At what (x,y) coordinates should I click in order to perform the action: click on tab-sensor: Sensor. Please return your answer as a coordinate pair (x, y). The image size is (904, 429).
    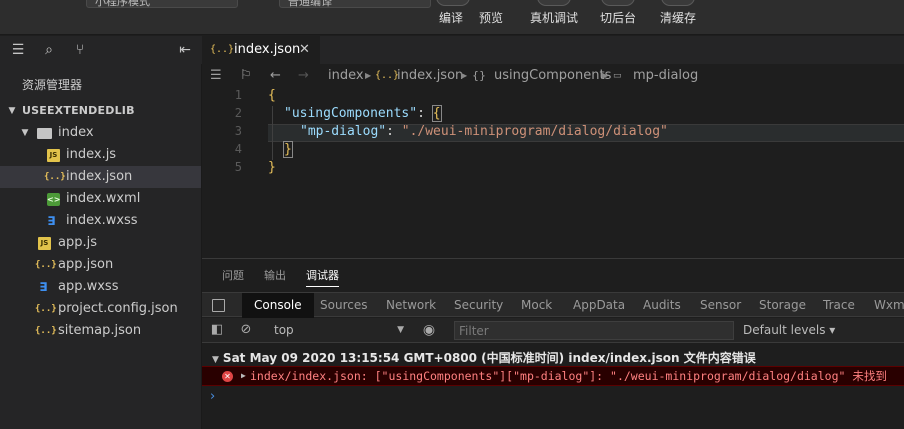
    Looking at the image, I should click on (720, 305).